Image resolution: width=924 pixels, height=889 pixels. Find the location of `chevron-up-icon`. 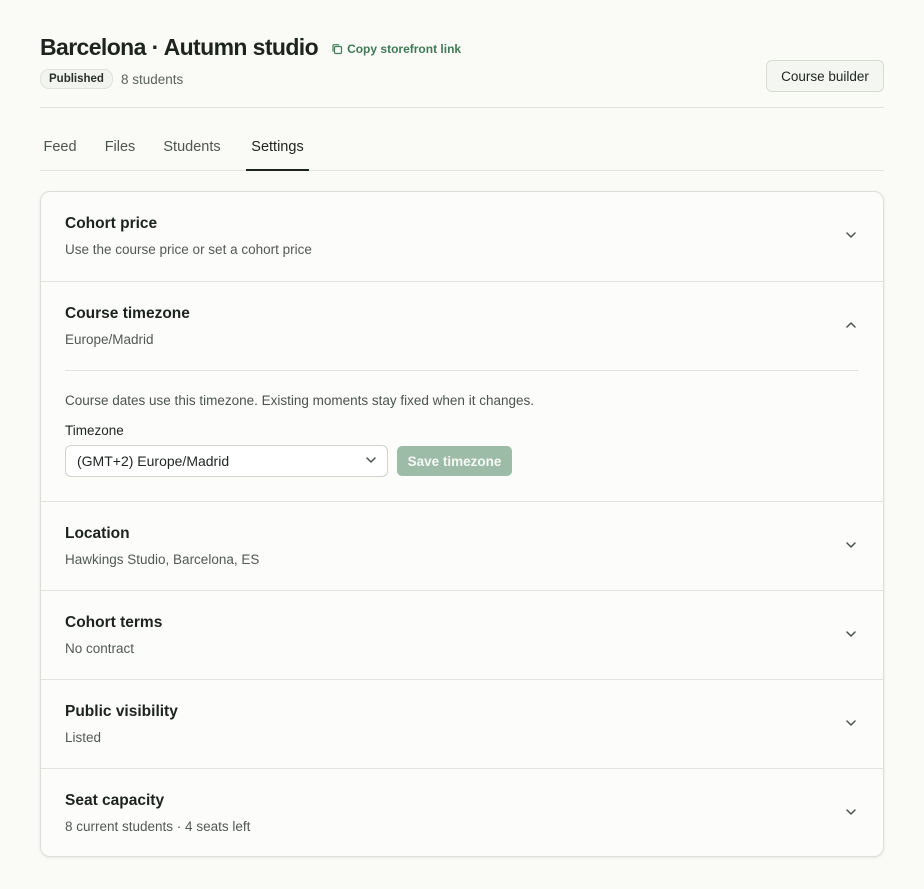

chevron-up-icon is located at coordinates (851, 325).